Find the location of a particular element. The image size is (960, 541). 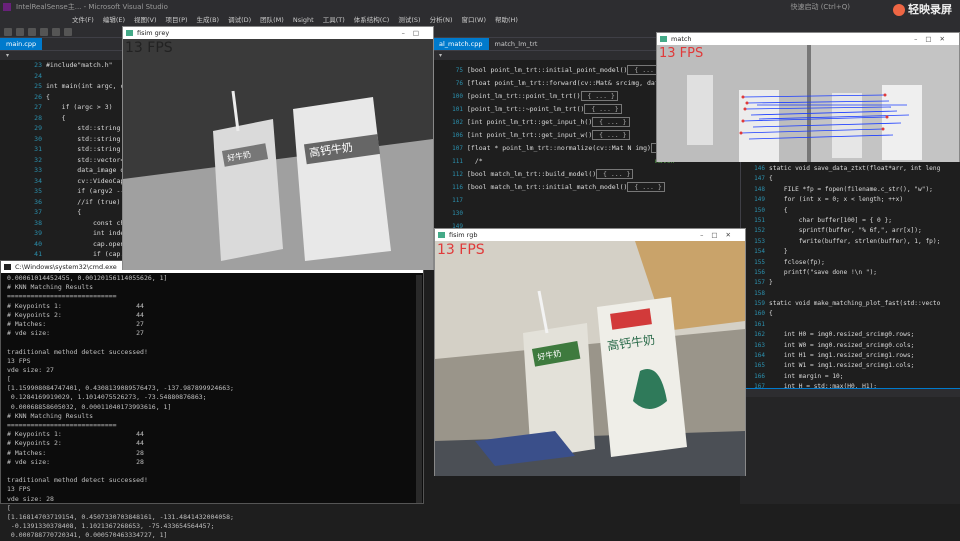

forward-icon is located at coordinates (20, 32).